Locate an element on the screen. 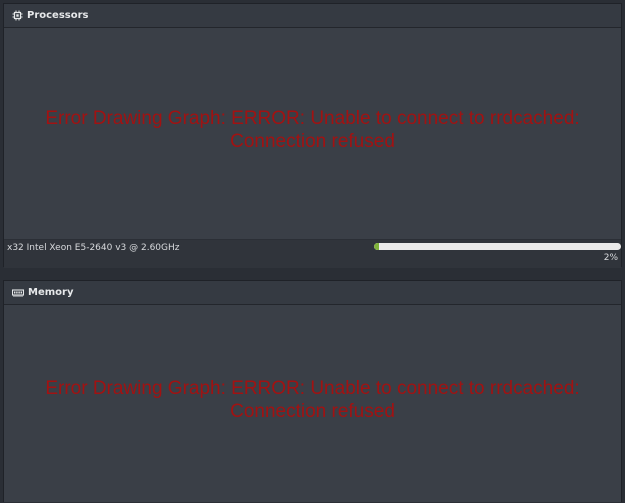  memory-panel-header: Memory is located at coordinates (312, 293).